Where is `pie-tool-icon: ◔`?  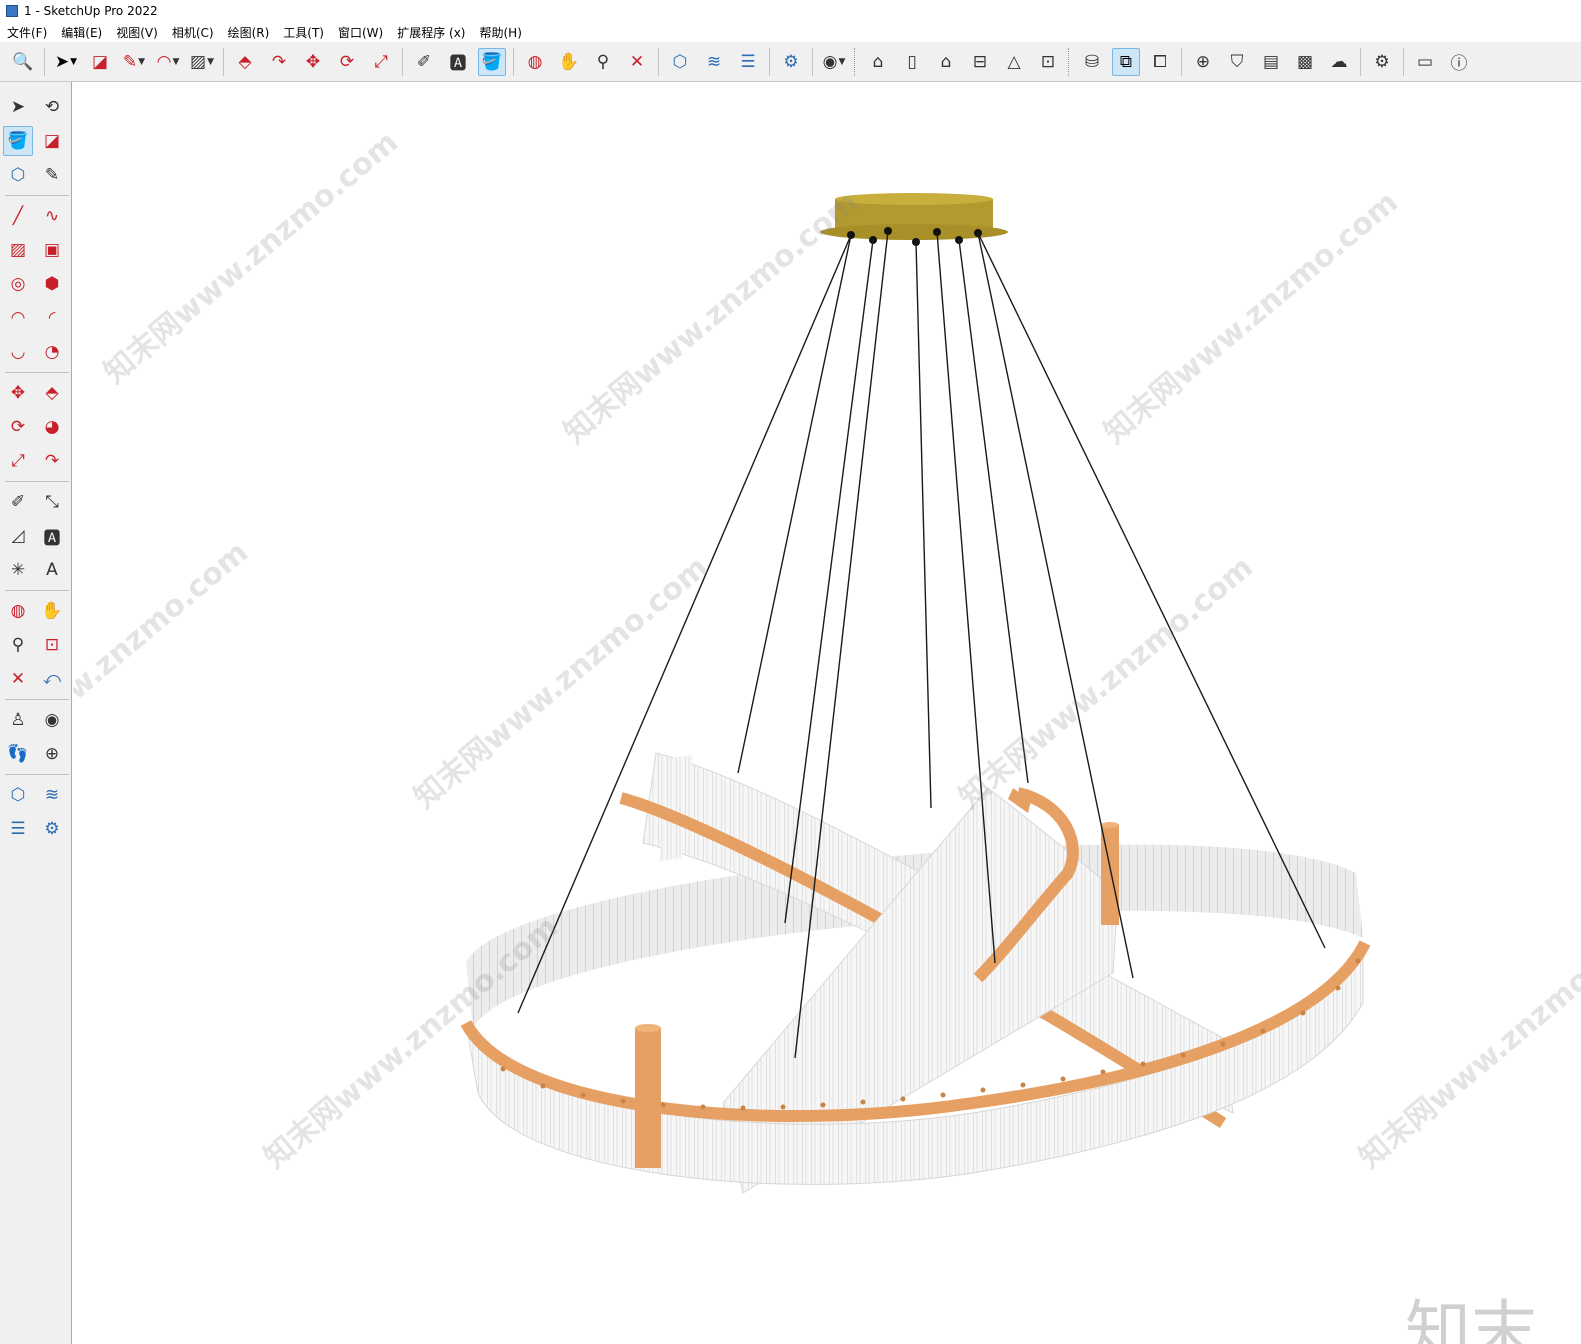 pie-tool-icon: ◔ is located at coordinates (52, 352).